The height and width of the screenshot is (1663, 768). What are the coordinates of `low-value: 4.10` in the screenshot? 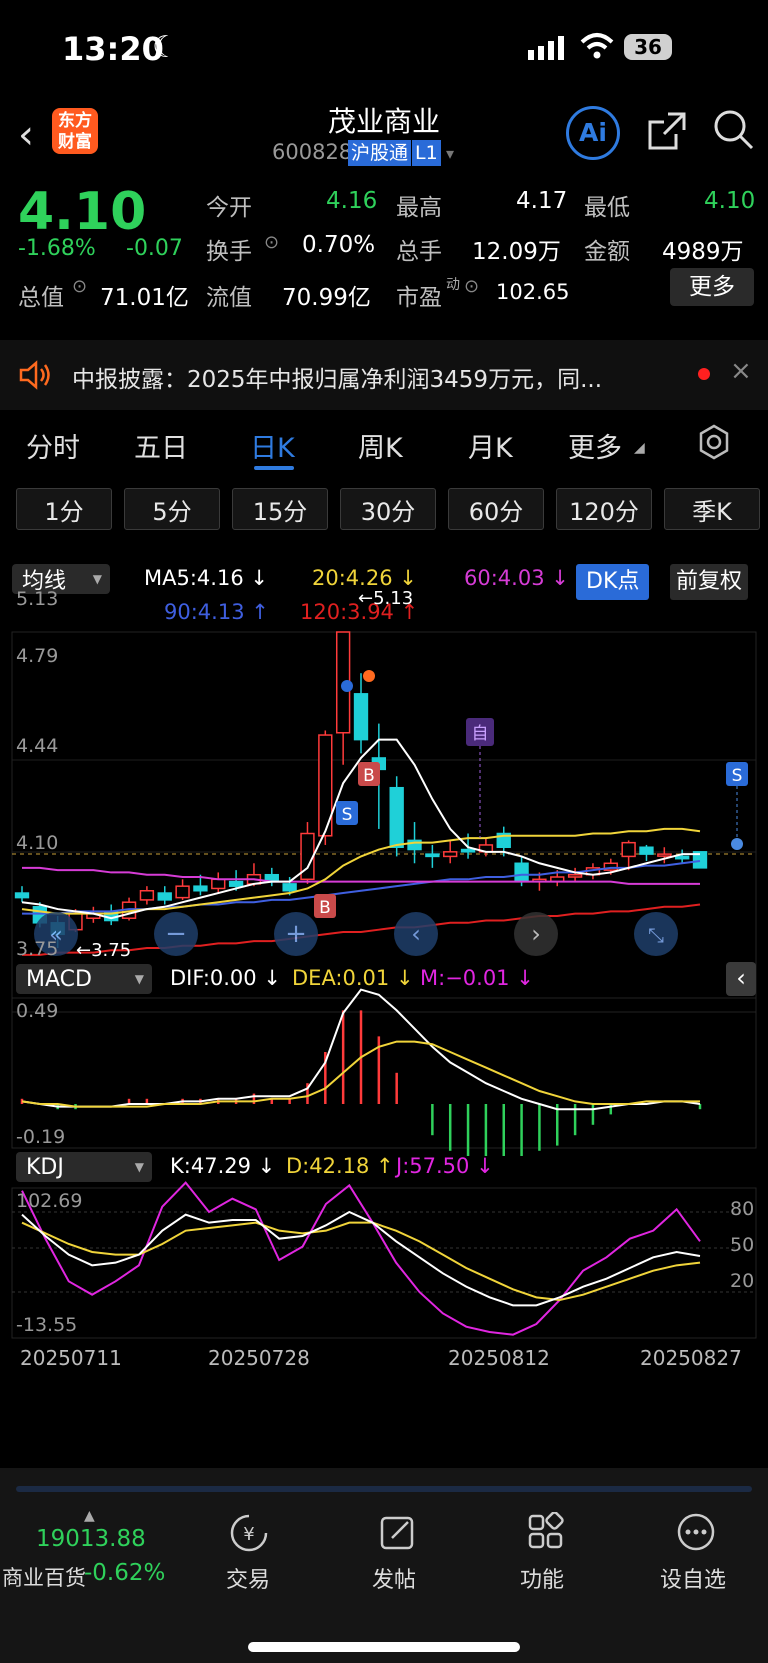 It's located at (730, 201).